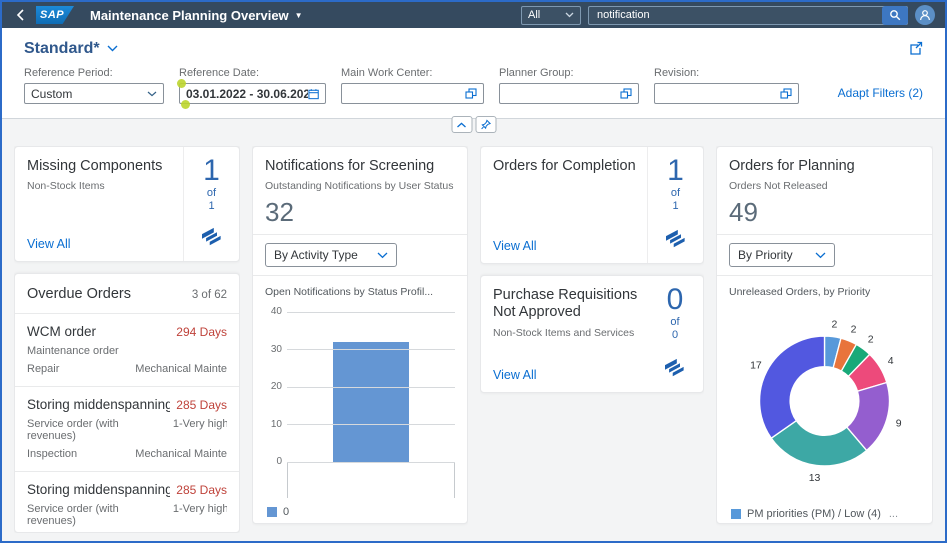 This screenshot has height=543, width=947. I want to click on y-tick-label: 40, so click(276, 312).